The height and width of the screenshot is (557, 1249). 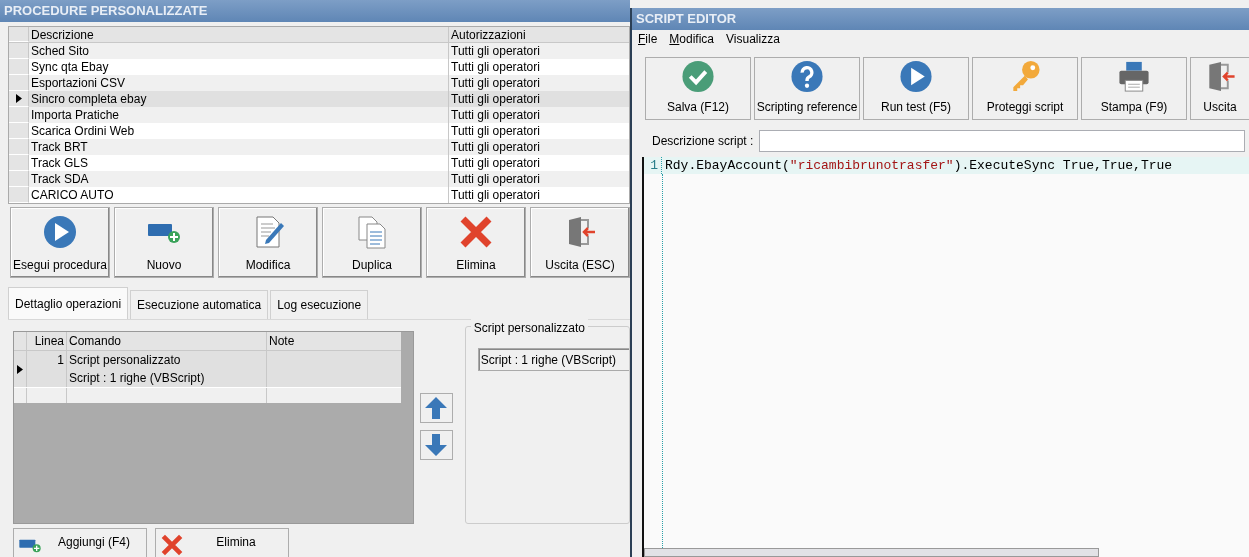 I want to click on help-icon, so click(x=807, y=76).